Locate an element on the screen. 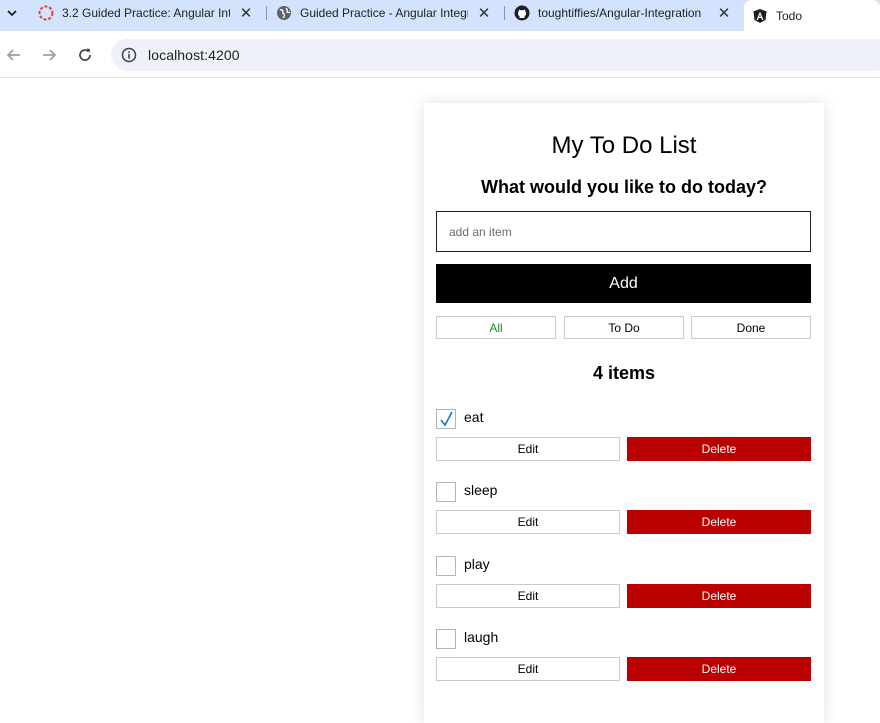 This screenshot has width=880, height=723. github-icon is located at coordinates (522, 13).